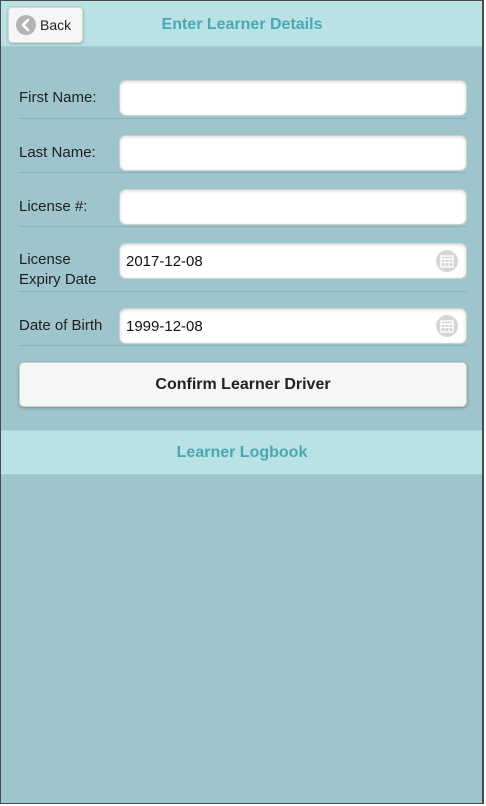 The width and height of the screenshot is (486, 806). I want to click on license-expiry-label: License Expiry Date, so click(58, 270).